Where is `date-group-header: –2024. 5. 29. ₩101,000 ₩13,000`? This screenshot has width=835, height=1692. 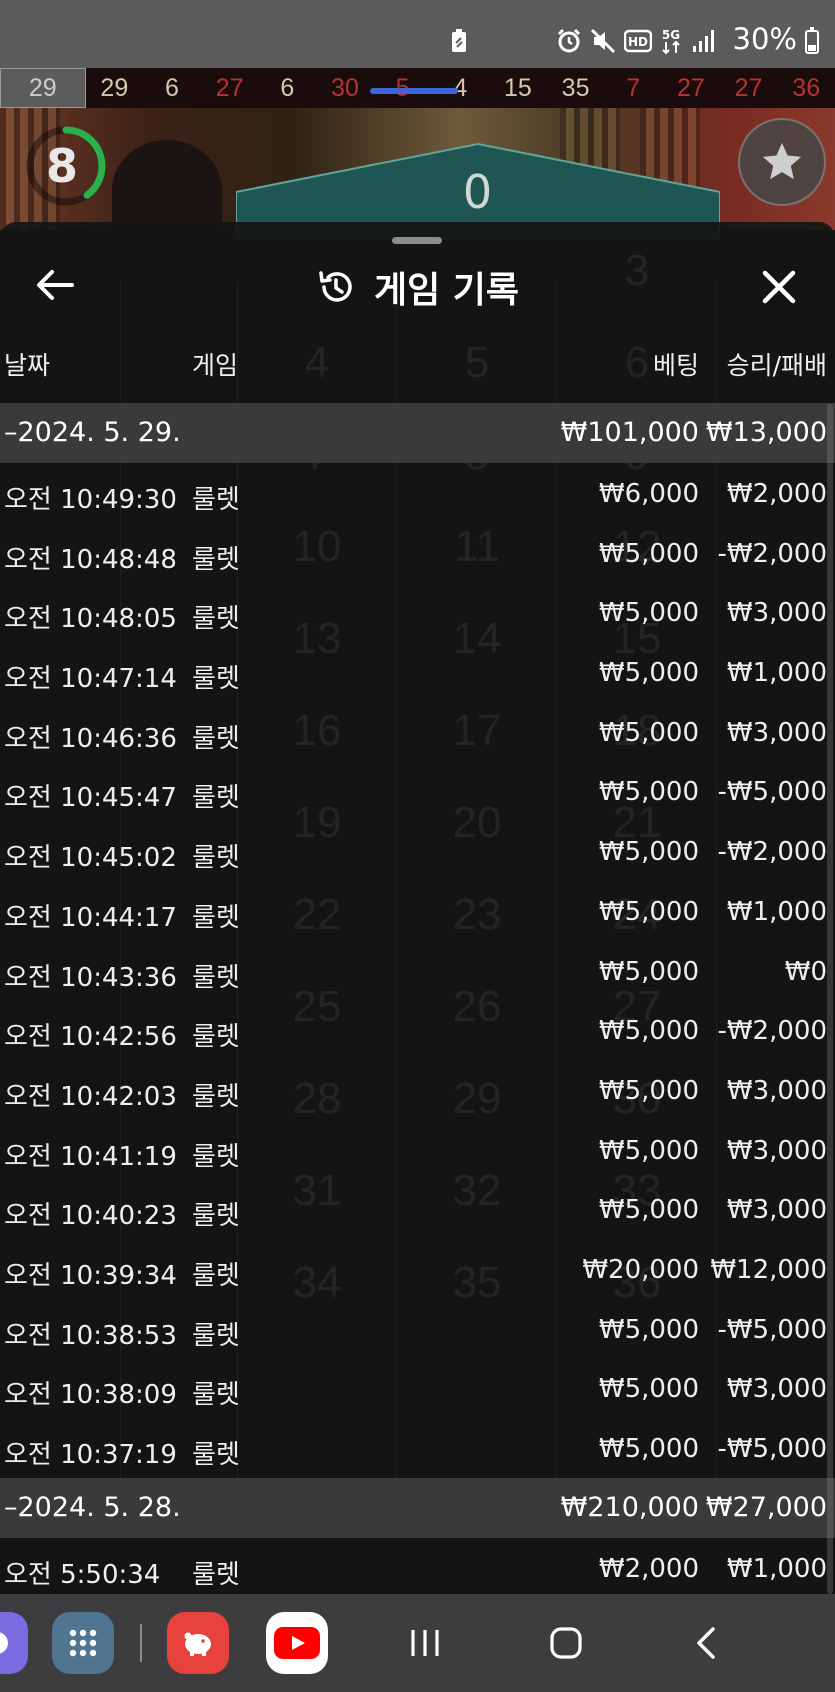 date-group-header: –2024. 5. 29. ₩101,000 ₩13,000 is located at coordinates (417, 433).